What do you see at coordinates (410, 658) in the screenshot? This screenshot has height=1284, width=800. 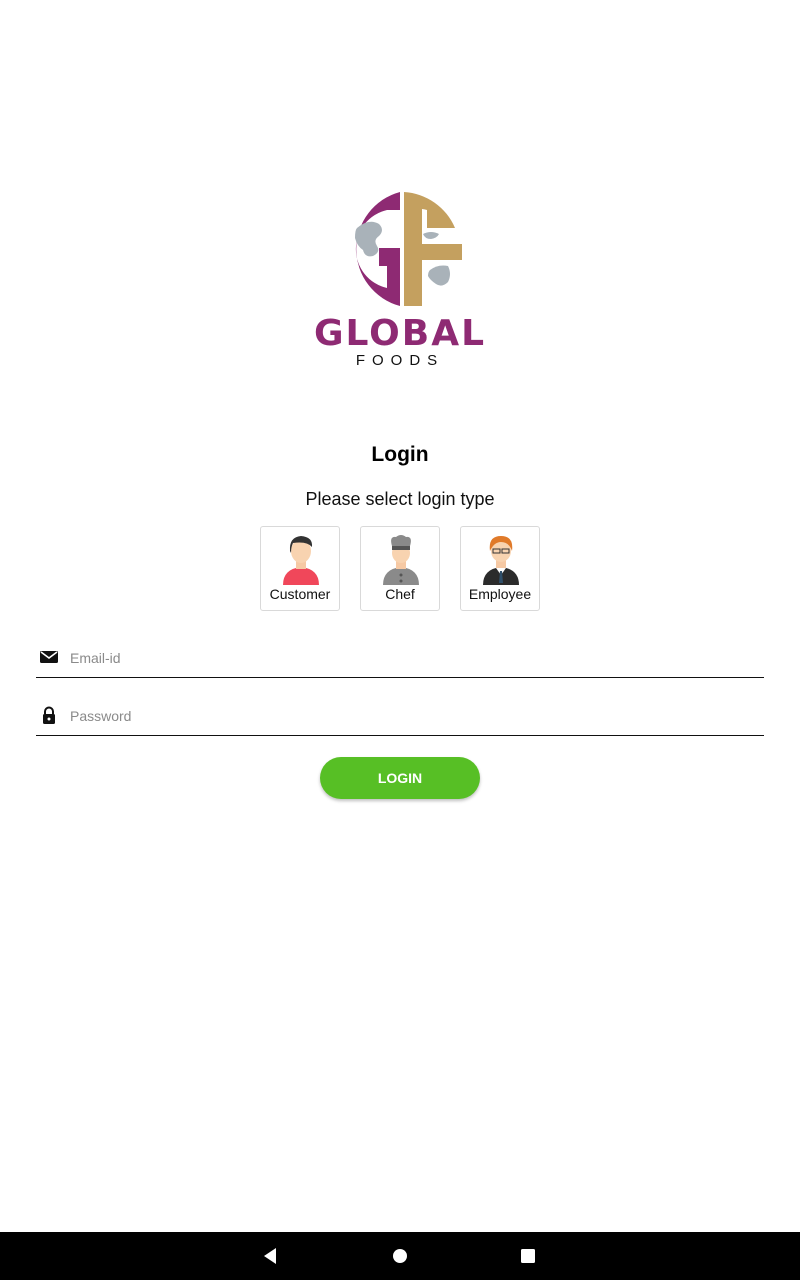 I see `email-input` at bounding box center [410, 658].